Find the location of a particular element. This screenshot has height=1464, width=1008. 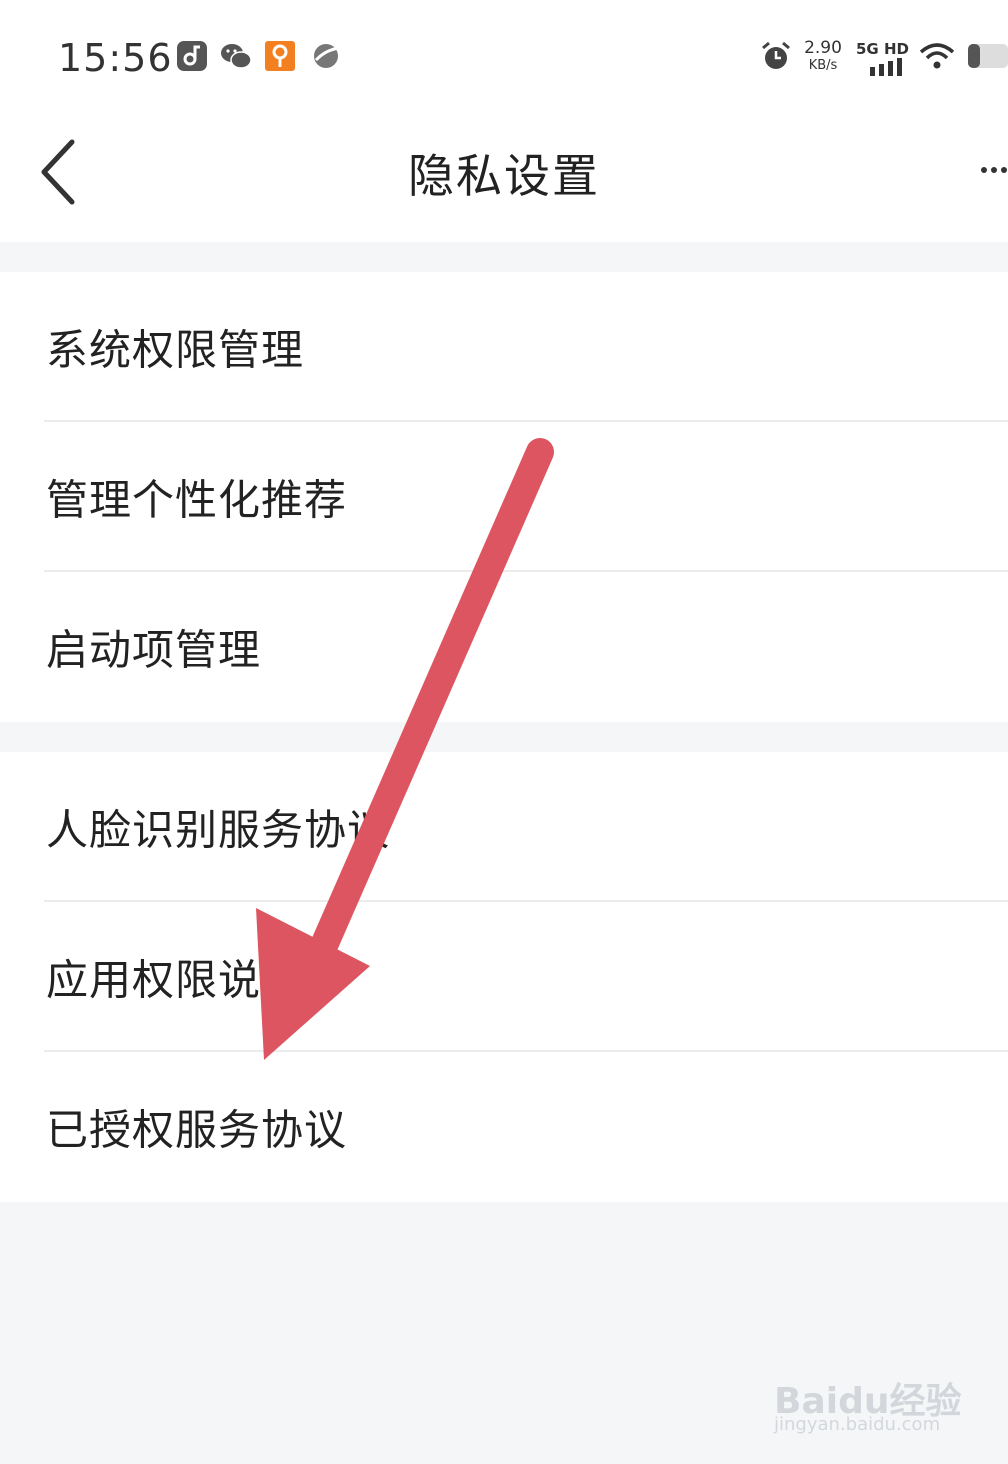

list-item-label: 管理个性化推荐 is located at coordinates (197, 500).